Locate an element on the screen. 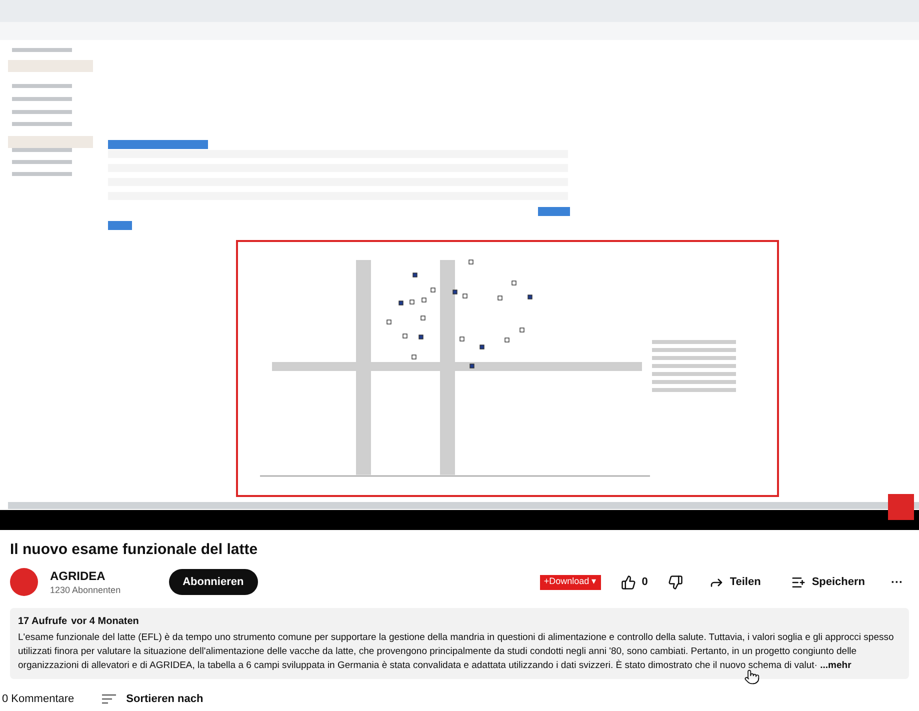 This screenshot has height=711, width=919. upload-age: vor 4 Monaten is located at coordinates (105, 622).